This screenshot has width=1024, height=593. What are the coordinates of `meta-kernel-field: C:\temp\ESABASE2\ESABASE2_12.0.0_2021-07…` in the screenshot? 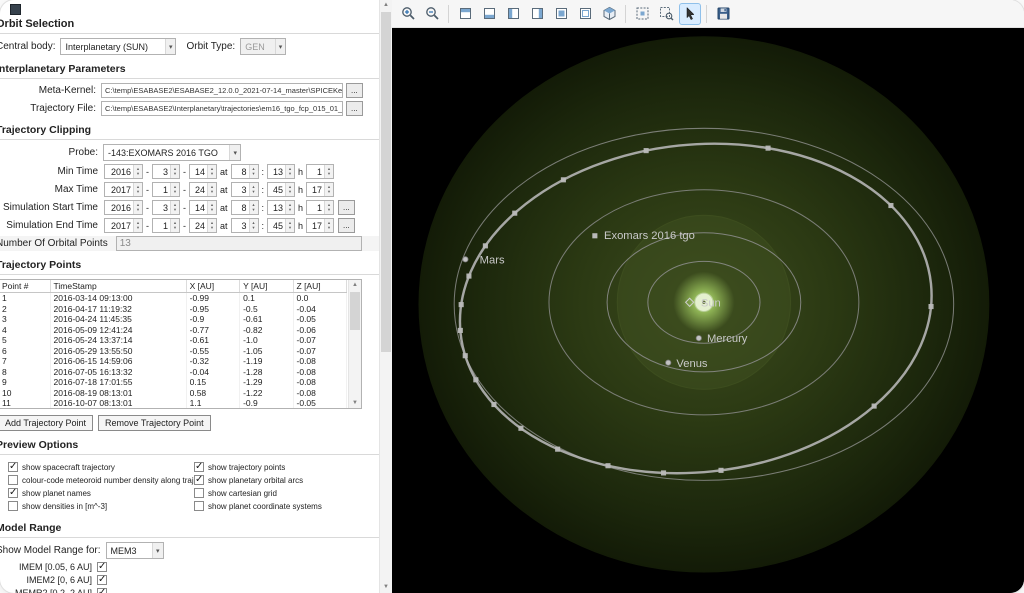 It's located at (222, 90).